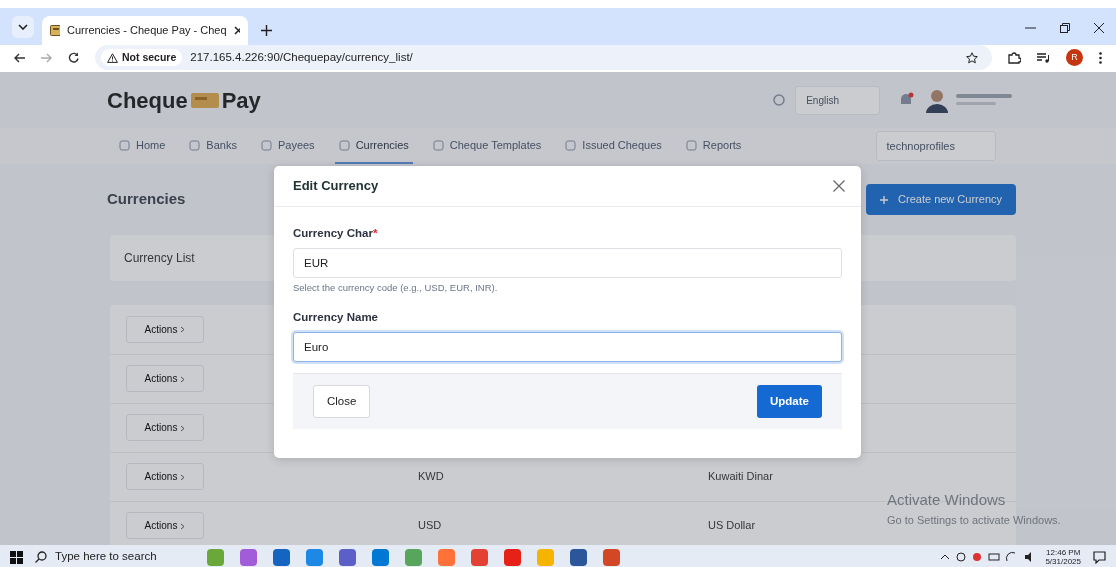  Describe the element at coordinates (287, 146) in the screenshot. I see `nav-tab: Payees` at that location.